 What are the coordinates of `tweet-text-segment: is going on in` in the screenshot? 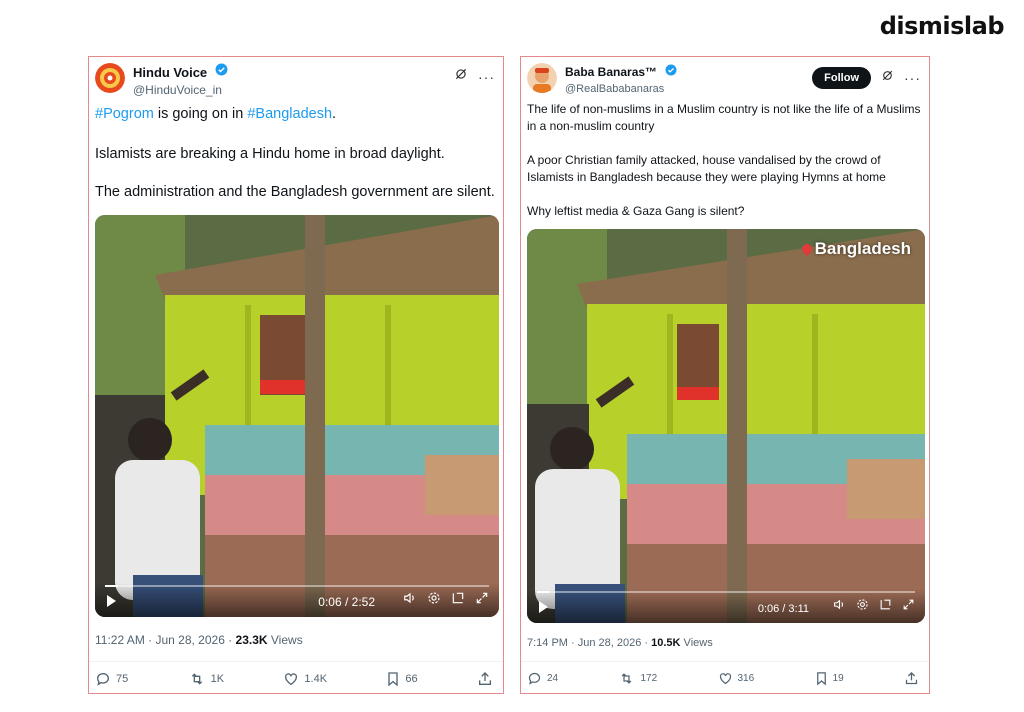 It's located at (200, 114).